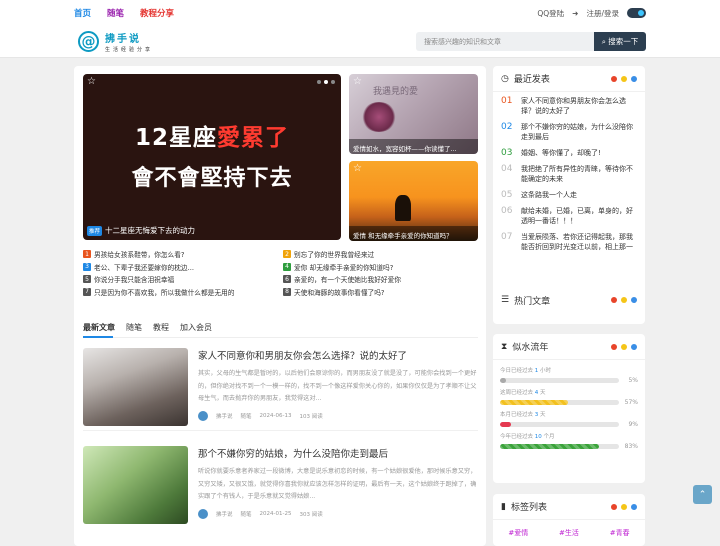 The width and height of the screenshot is (720, 546). Describe the element at coordinates (636, 13) in the screenshot. I see `theme-toggle` at that location.